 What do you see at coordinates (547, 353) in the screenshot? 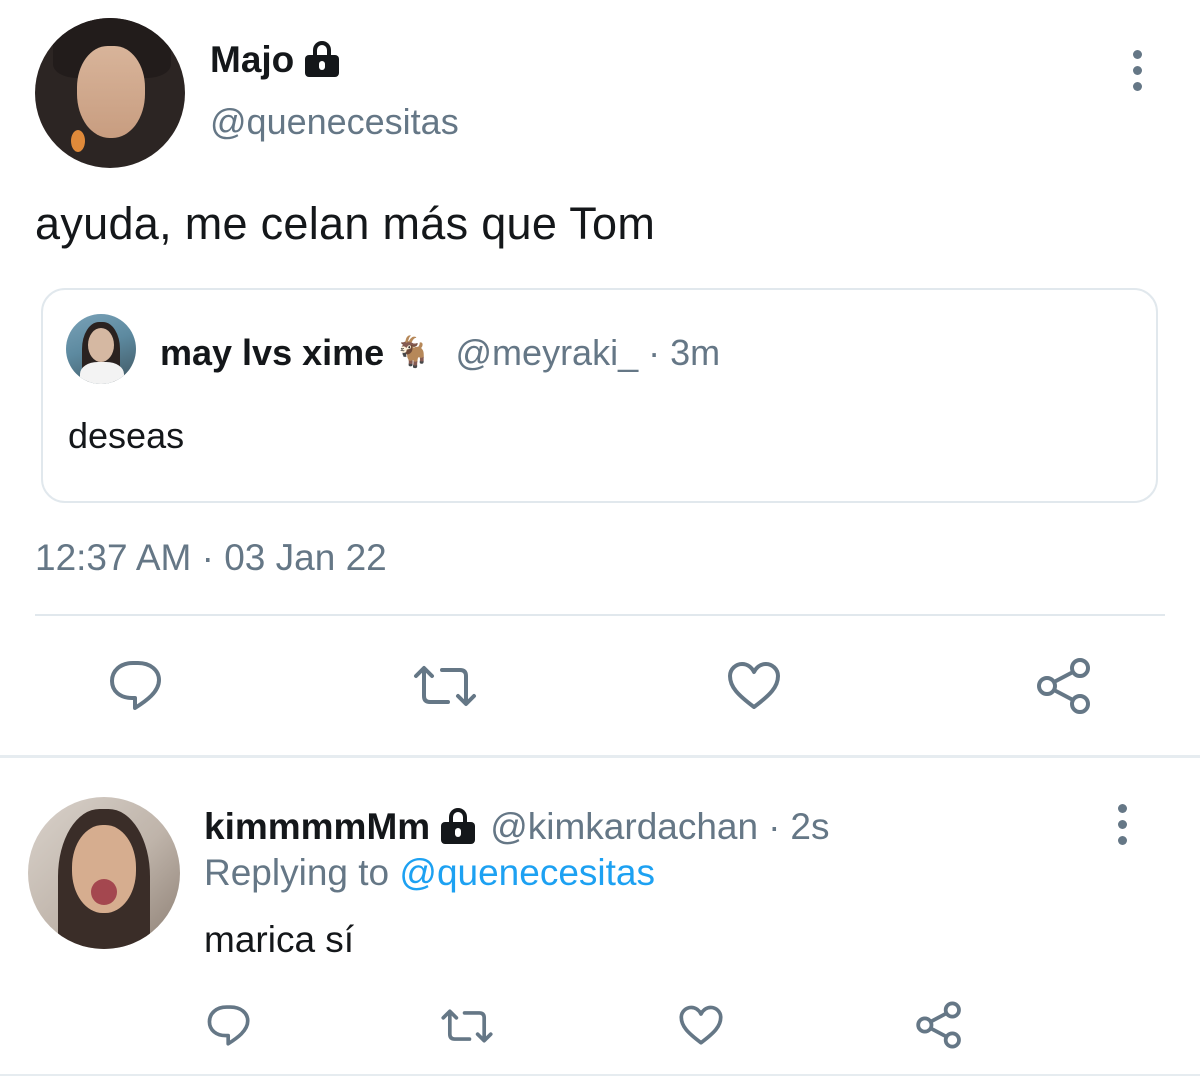
I see `quoted-tweet-handle: @meyraki_` at bounding box center [547, 353].